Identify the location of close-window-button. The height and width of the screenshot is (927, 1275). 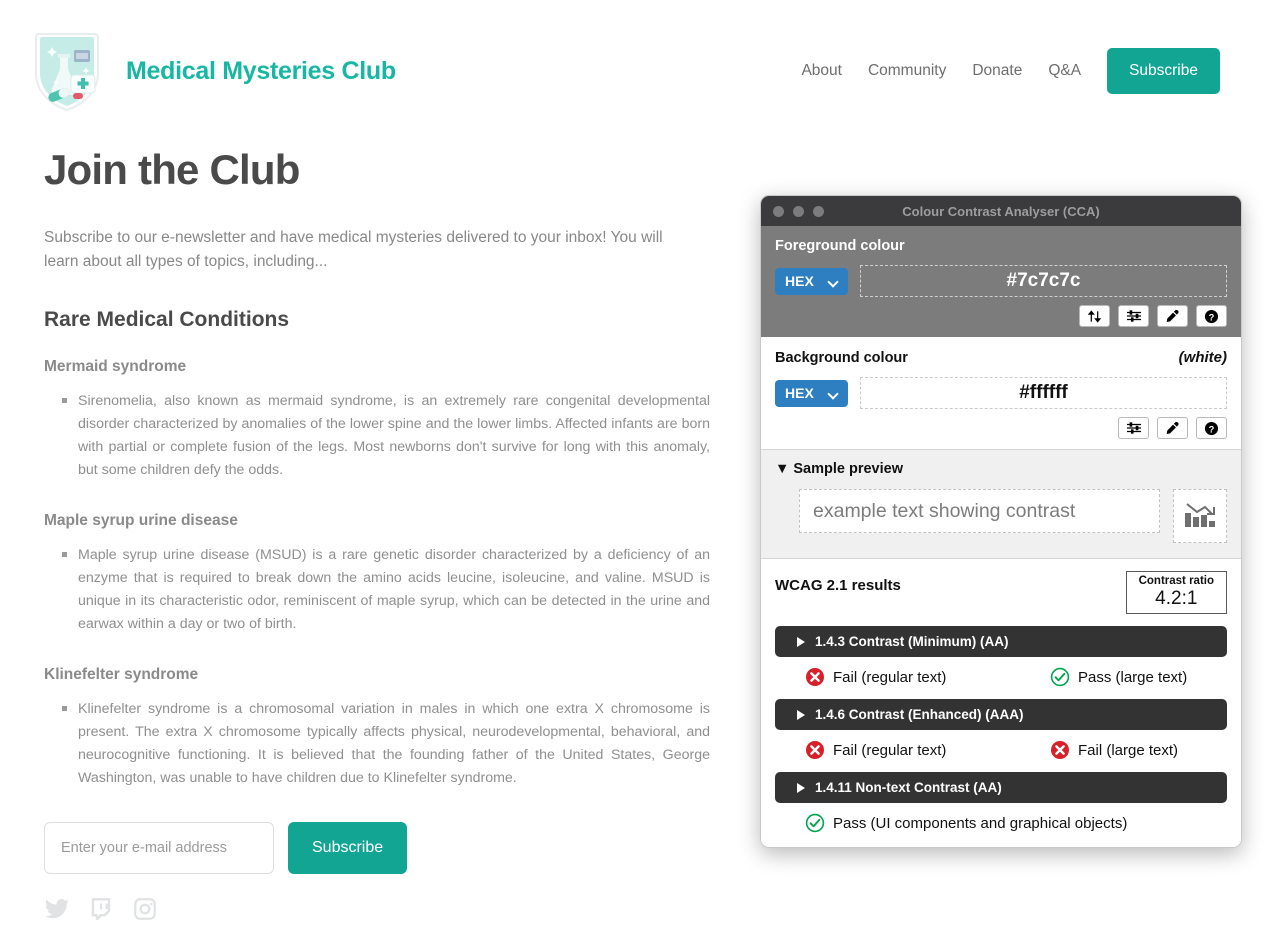
(778, 211).